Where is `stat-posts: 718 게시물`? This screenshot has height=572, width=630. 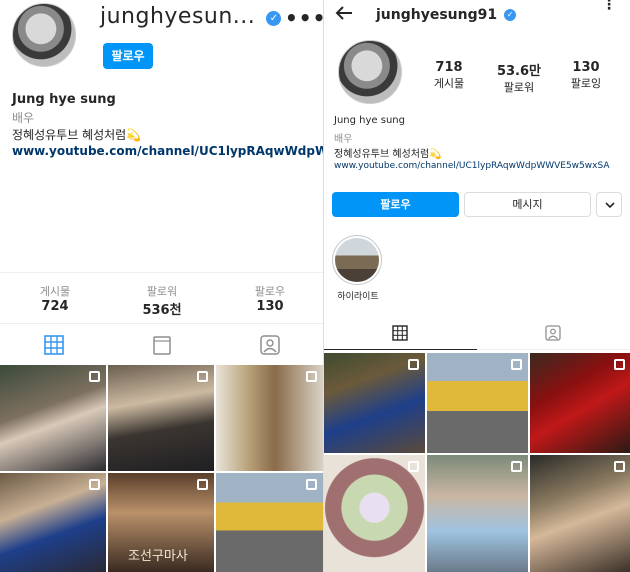
stat-posts: 718 게시물 is located at coordinates (449, 75).